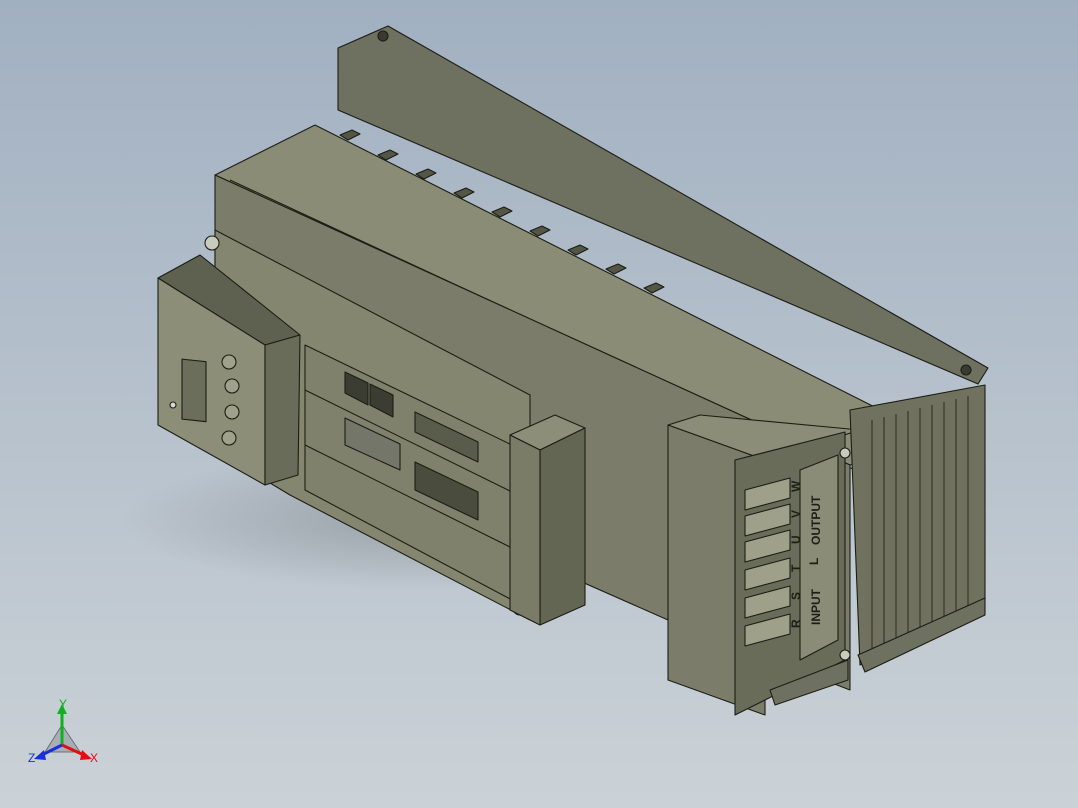  I want to click on terminal-label-plate, so click(819, 557).